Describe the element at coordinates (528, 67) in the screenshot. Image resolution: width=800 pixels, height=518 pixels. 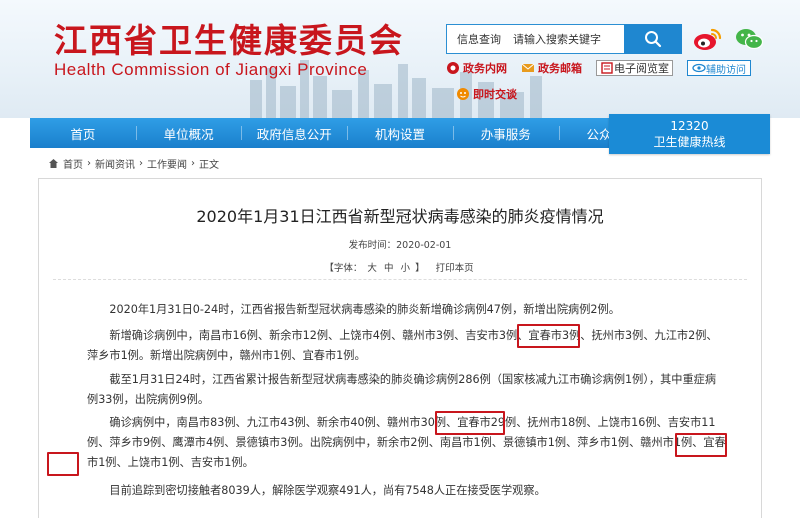
I see `mail-icon` at that location.